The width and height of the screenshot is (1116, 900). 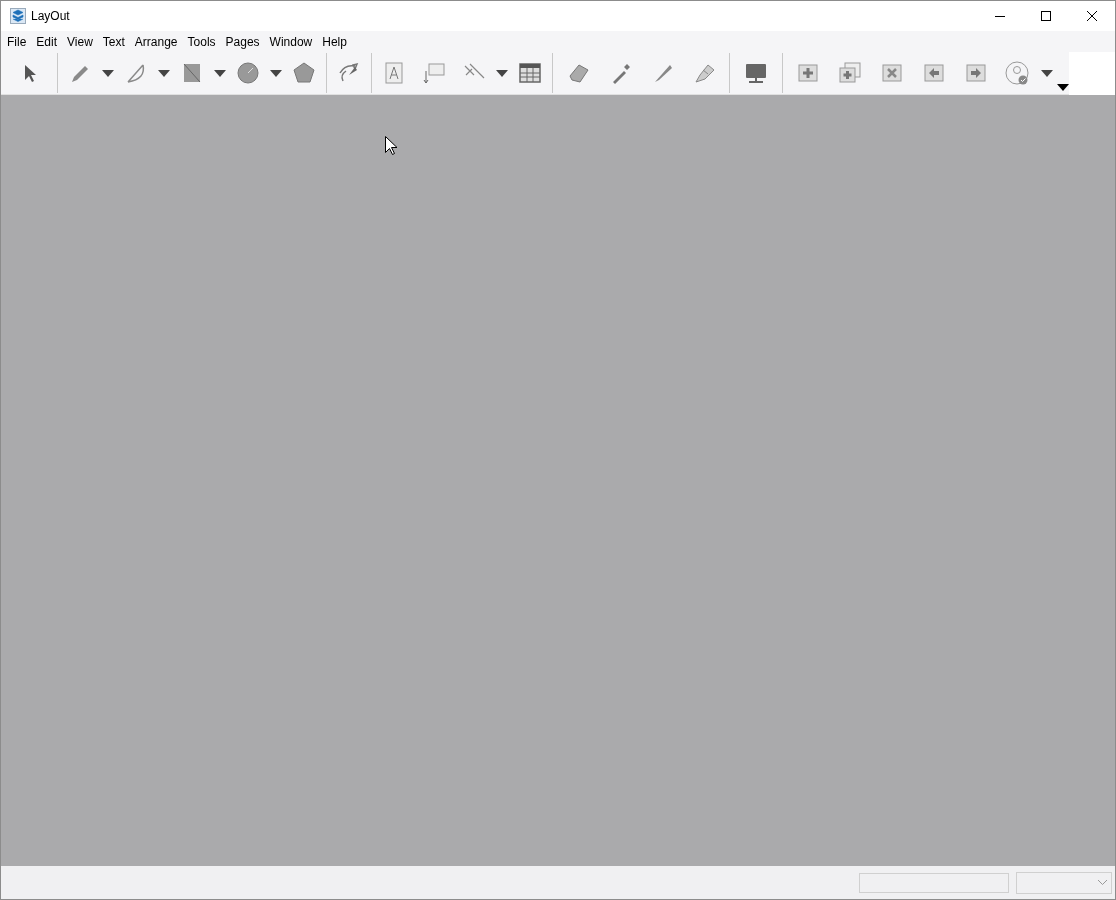 I want to click on menu-item: View, so click(x=80, y=41).